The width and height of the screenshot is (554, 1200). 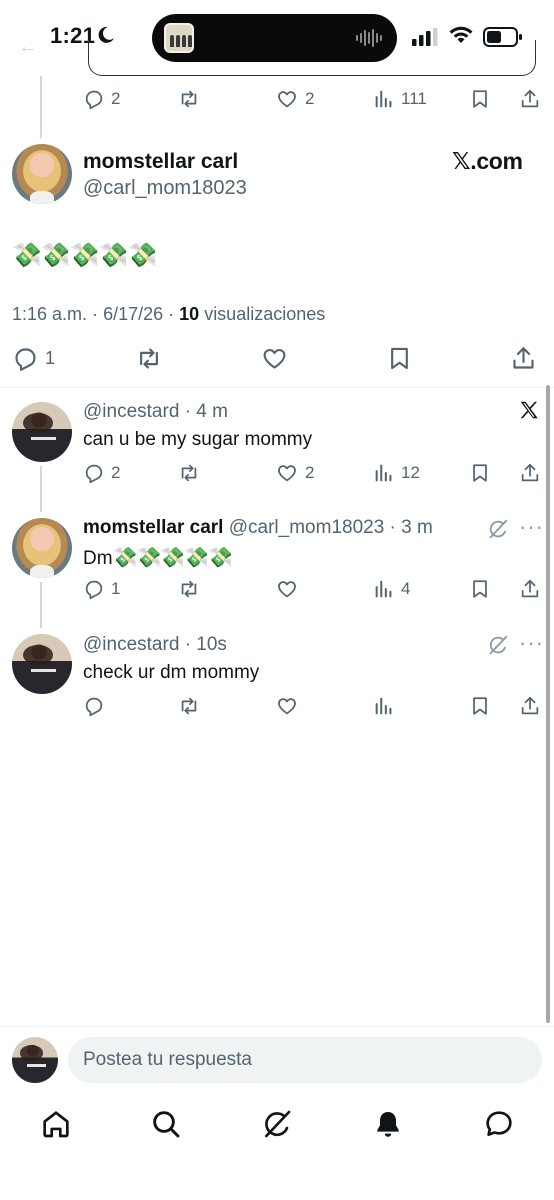 What do you see at coordinates (499, 1126) in the screenshot?
I see `messages-icon` at bounding box center [499, 1126].